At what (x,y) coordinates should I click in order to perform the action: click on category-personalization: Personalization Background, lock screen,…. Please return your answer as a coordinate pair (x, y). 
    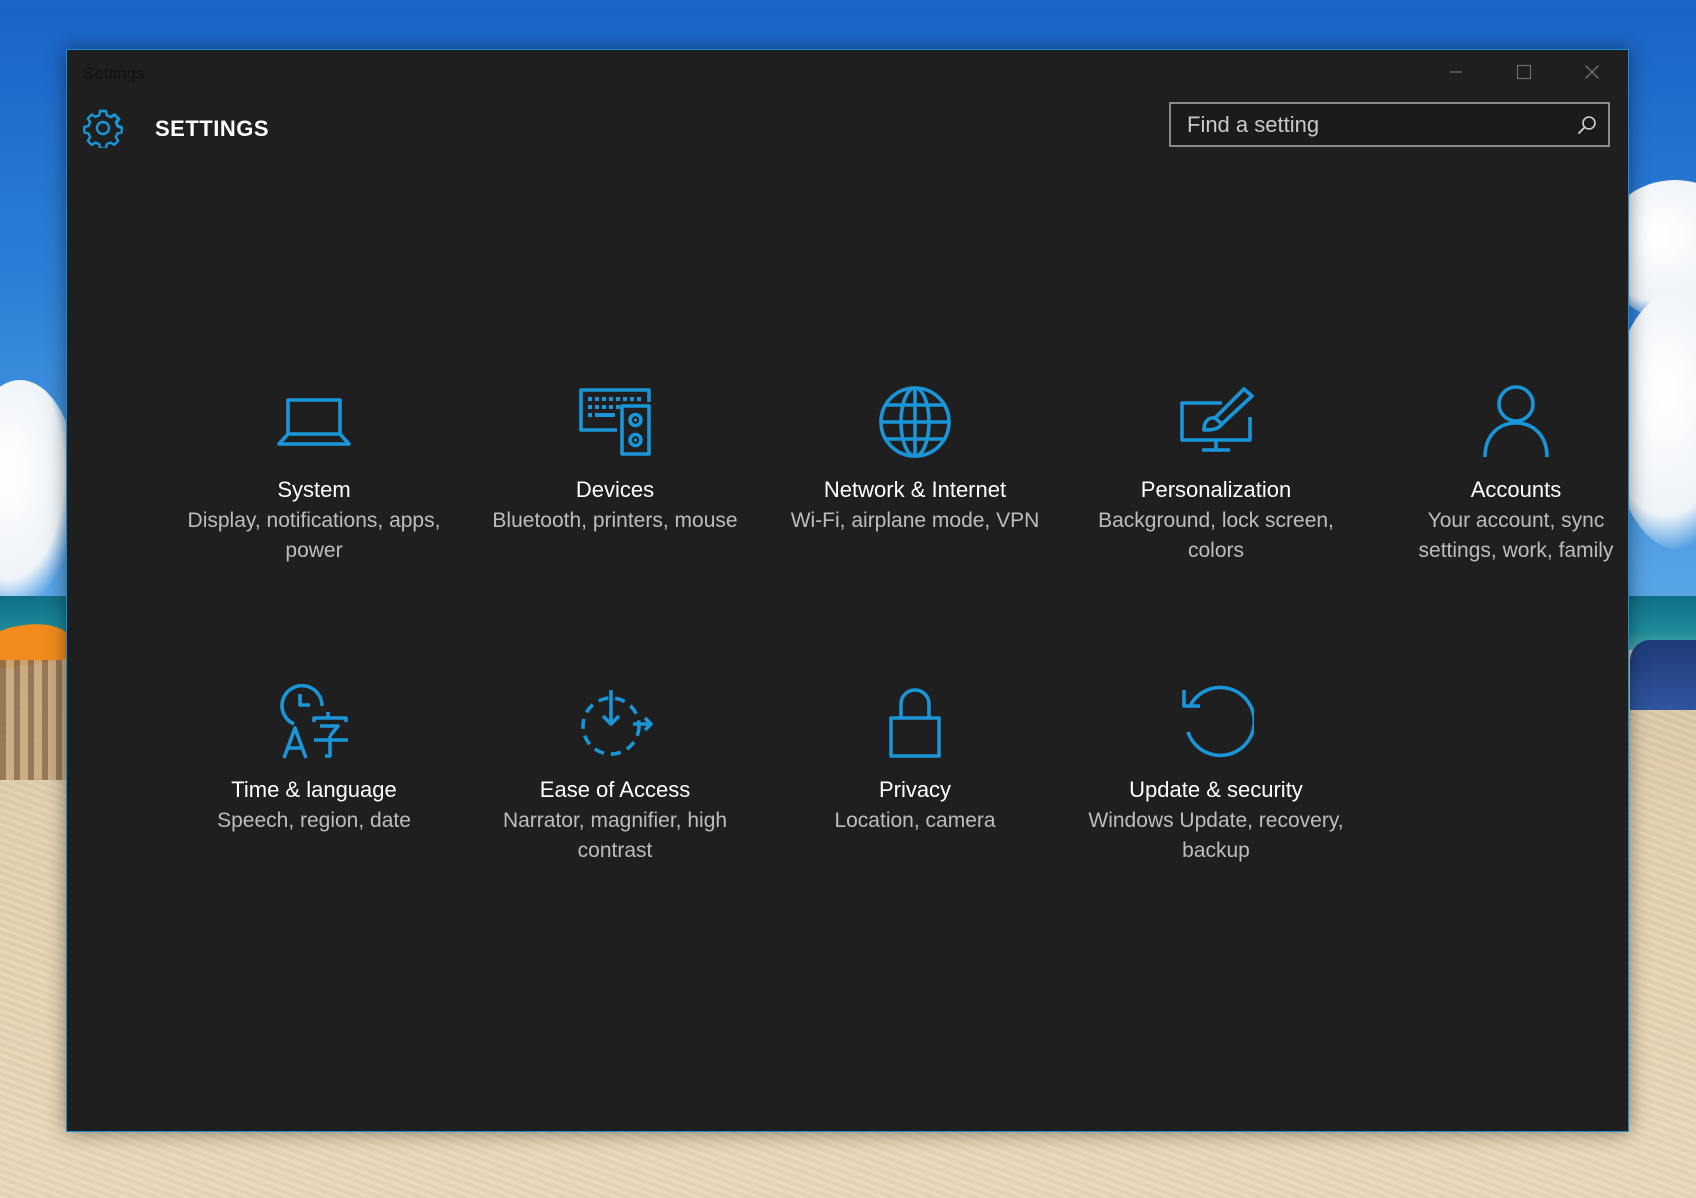
    Looking at the image, I should click on (1216, 514).